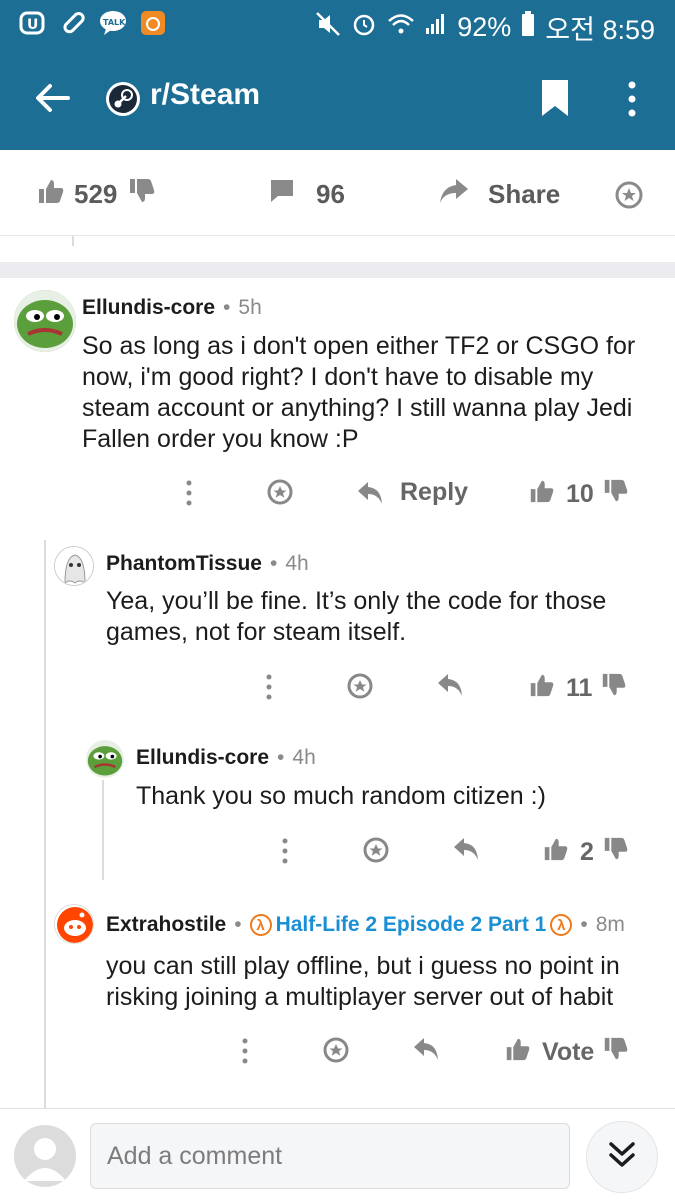 The height and width of the screenshot is (1200, 675). Describe the element at coordinates (524, 194) in the screenshot. I see `share-label: Share` at that location.